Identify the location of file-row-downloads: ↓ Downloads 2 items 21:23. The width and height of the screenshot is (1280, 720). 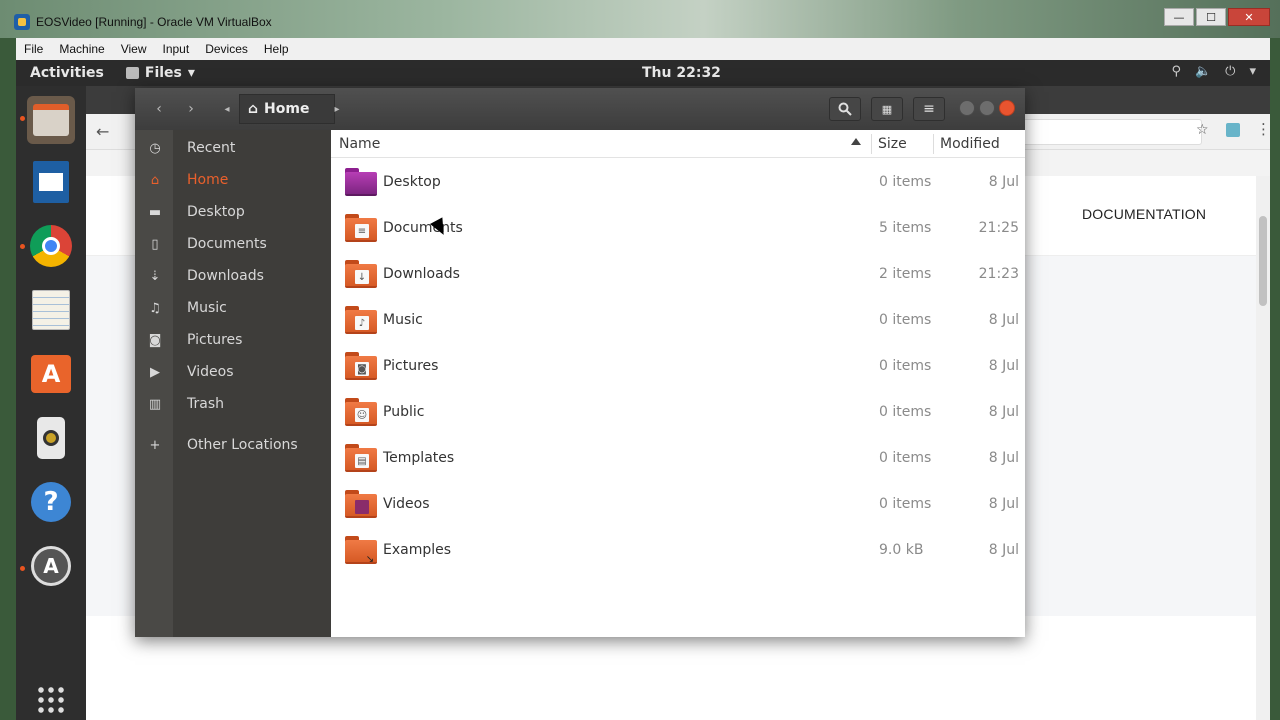
(678, 275).